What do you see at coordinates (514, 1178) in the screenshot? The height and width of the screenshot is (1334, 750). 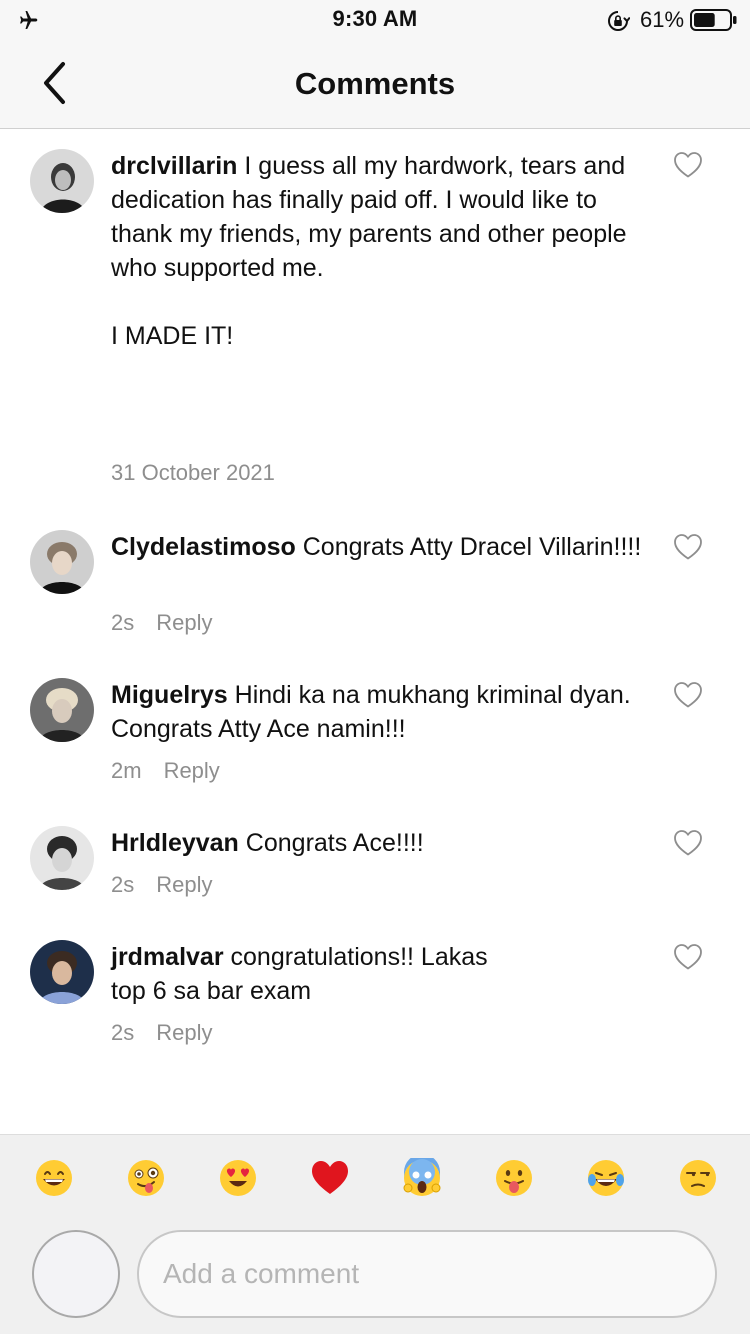 I see `face-with-tongue-emoji` at bounding box center [514, 1178].